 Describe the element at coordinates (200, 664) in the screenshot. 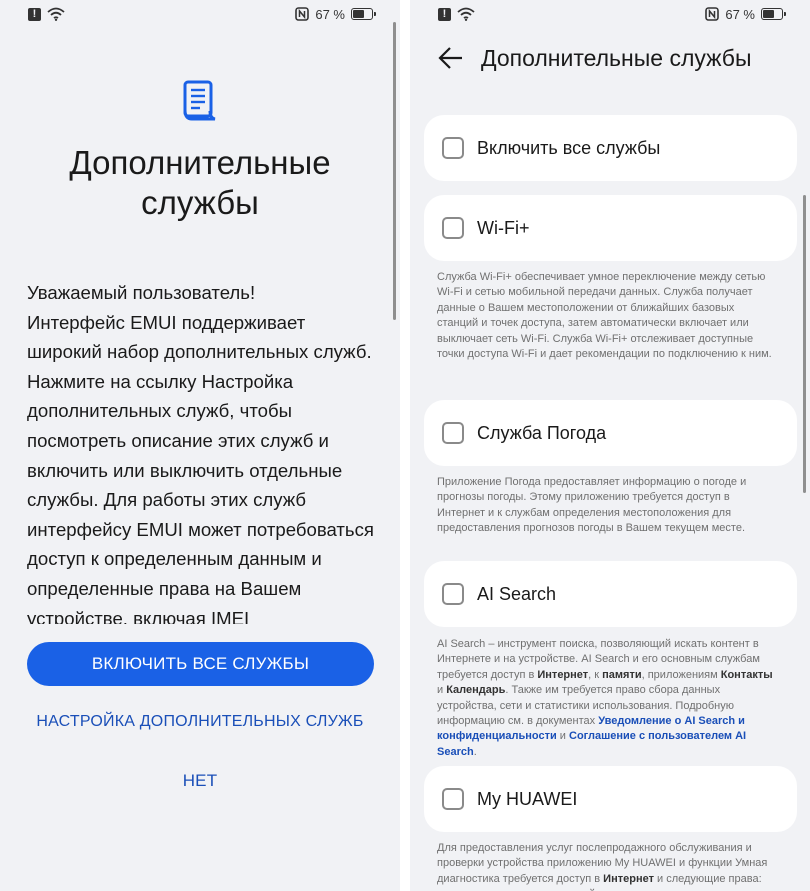

I see `enable-all-services-button: ВКЛЮЧИТЬ ВСЕ СЛУЖБЫ` at that location.